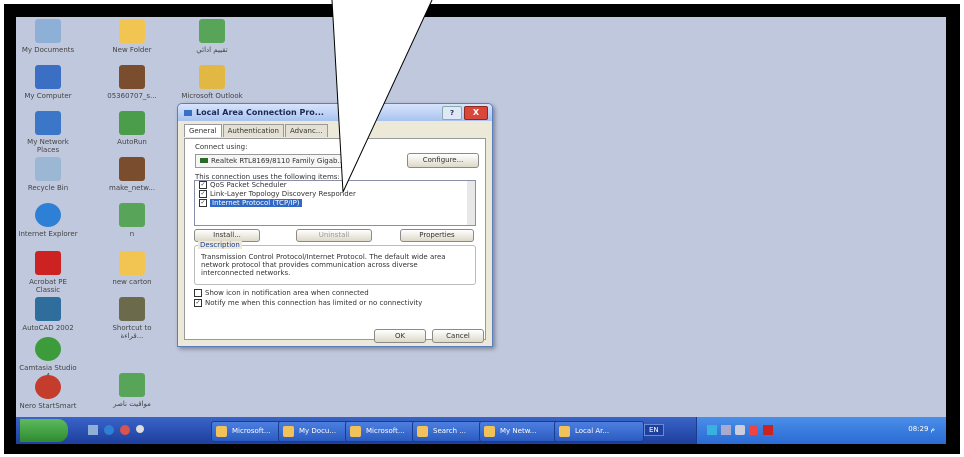 This screenshot has height=457, width=964. What do you see at coordinates (382, 96) in the screenshot?
I see `callout-pointer` at bounding box center [382, 96].